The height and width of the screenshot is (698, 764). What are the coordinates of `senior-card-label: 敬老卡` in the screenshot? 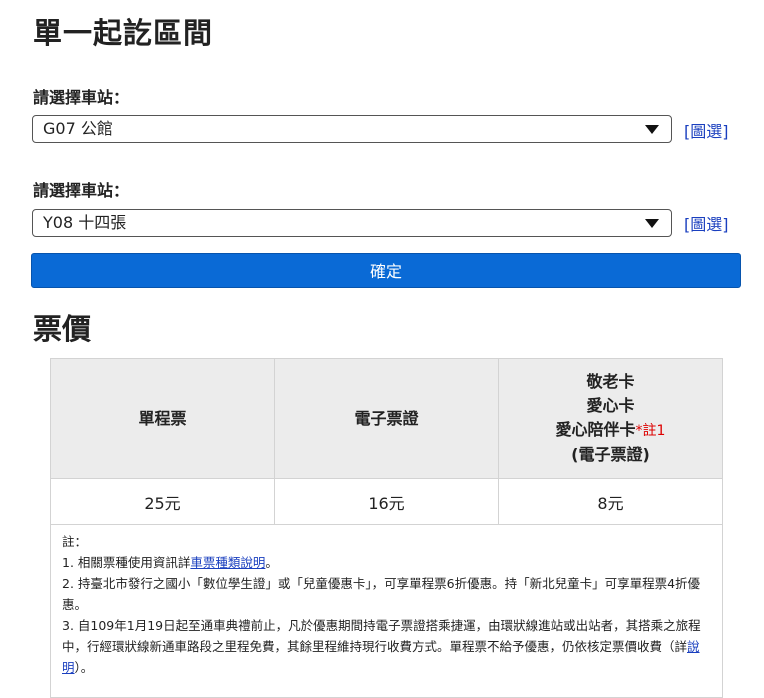 It's located at (610, 381).